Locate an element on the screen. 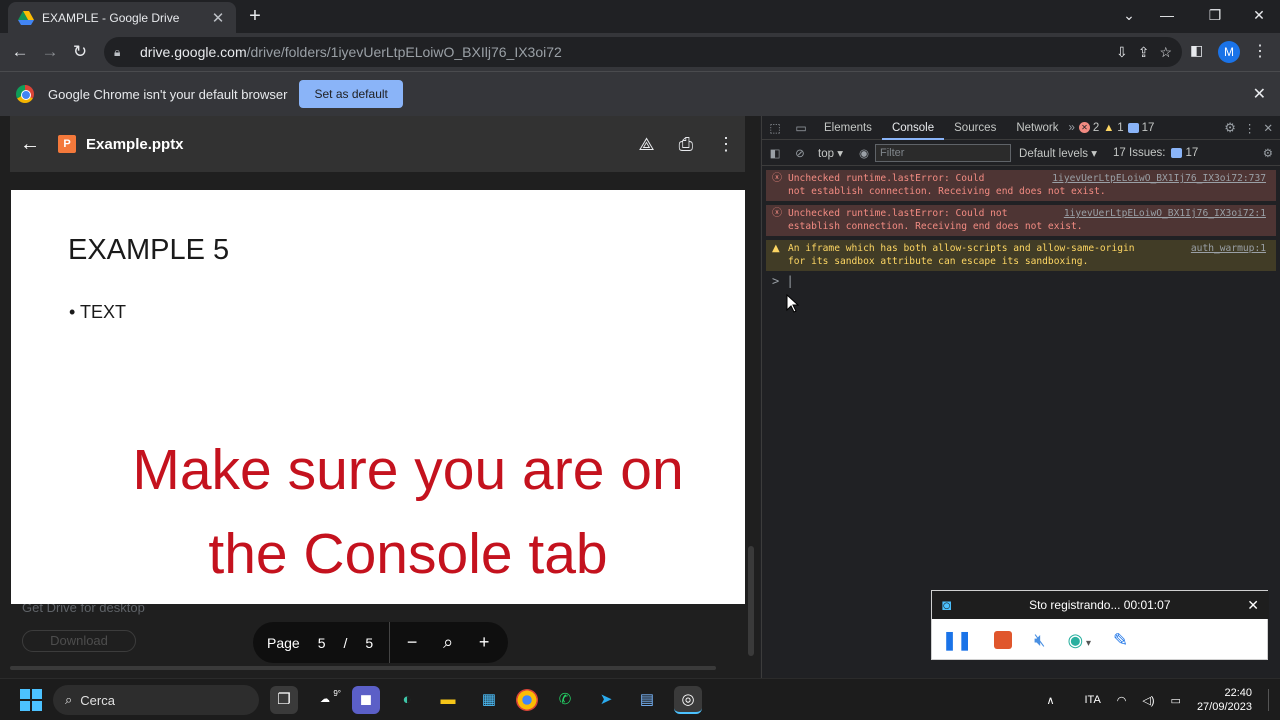  recording-status: Sto registrando... 00:01:07 is located at coordinates (1100, 605).